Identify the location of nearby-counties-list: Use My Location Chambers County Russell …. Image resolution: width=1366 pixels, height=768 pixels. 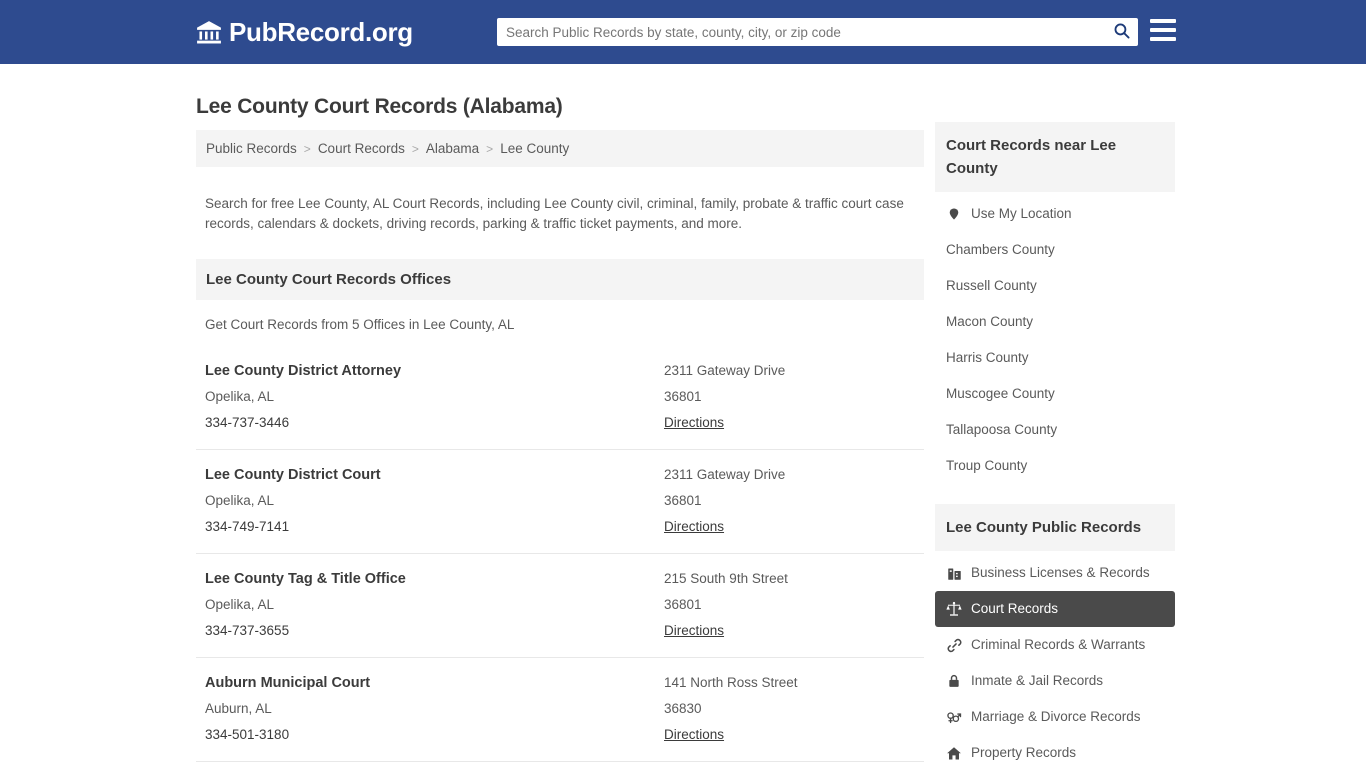
(1055, 338).